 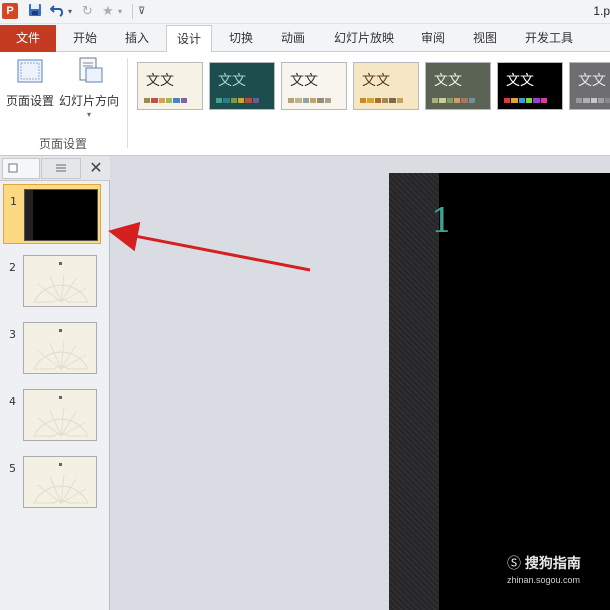 What do you see at coordinates (30, 91) in the screenshot?
I see `page-setup-button: 页面设置` at bounding box center [30, 91].